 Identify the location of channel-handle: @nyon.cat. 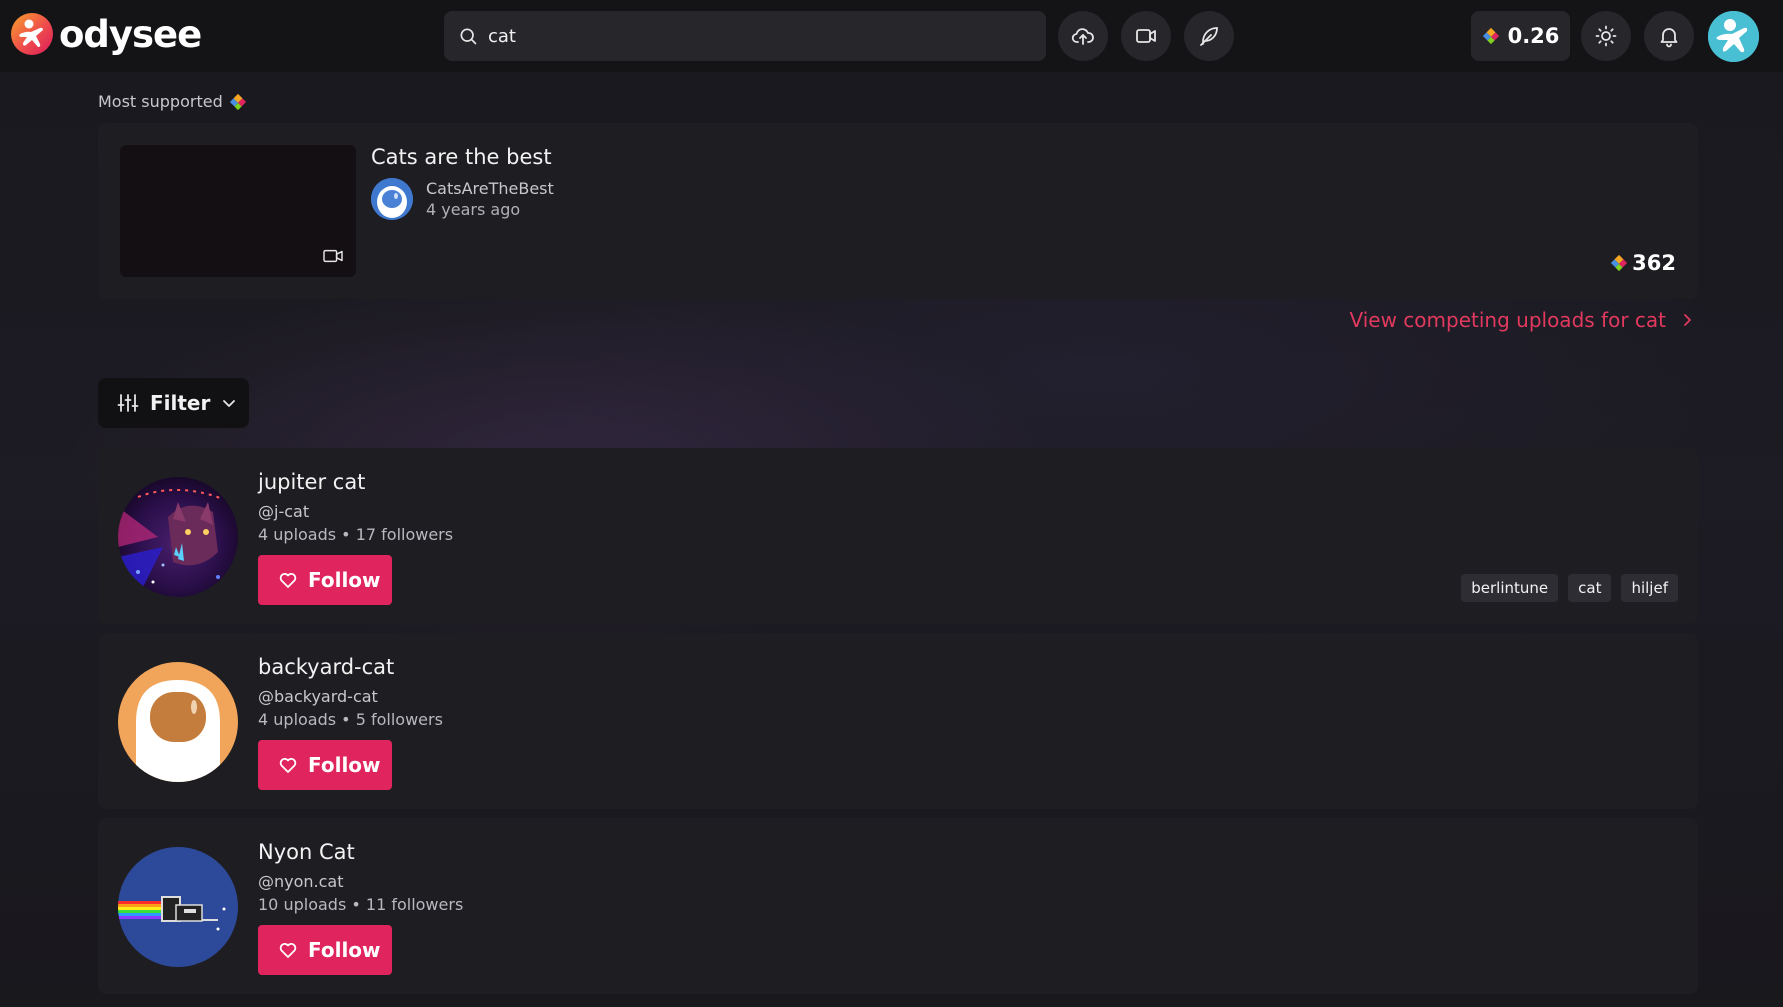
(301, 881).